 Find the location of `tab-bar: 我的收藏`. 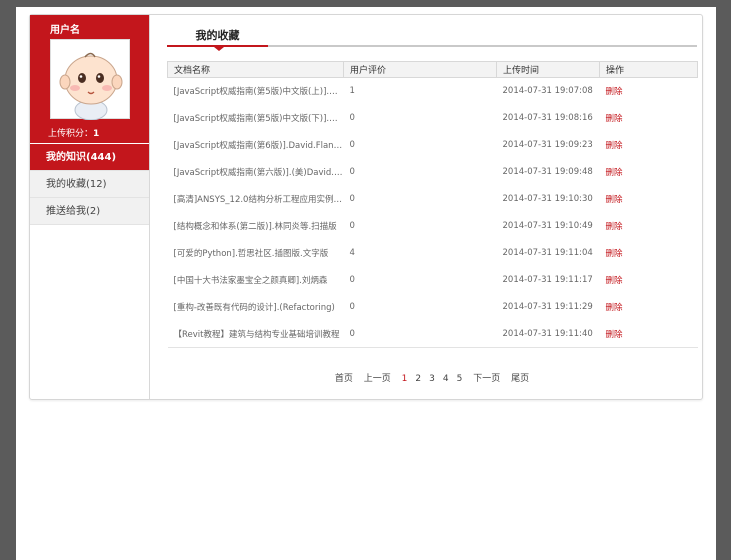

tab-bar: 我的收藏 is located at coordinates (432, 39).